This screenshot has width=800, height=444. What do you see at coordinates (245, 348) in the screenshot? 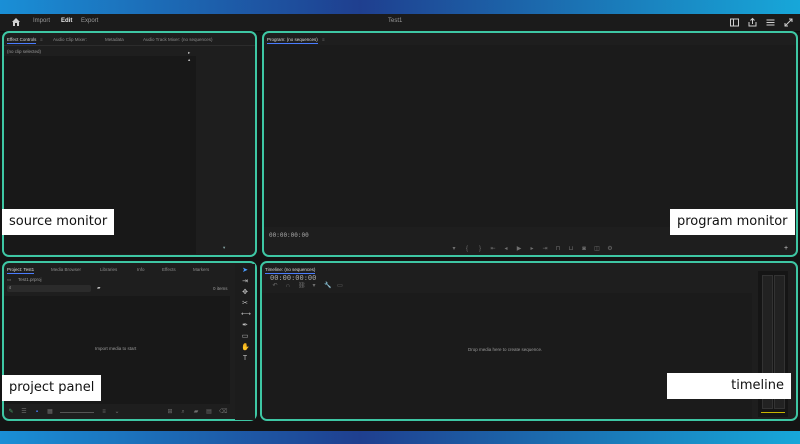
I see `hand-tool-icon: ✋` at bounding box center [245, 348].